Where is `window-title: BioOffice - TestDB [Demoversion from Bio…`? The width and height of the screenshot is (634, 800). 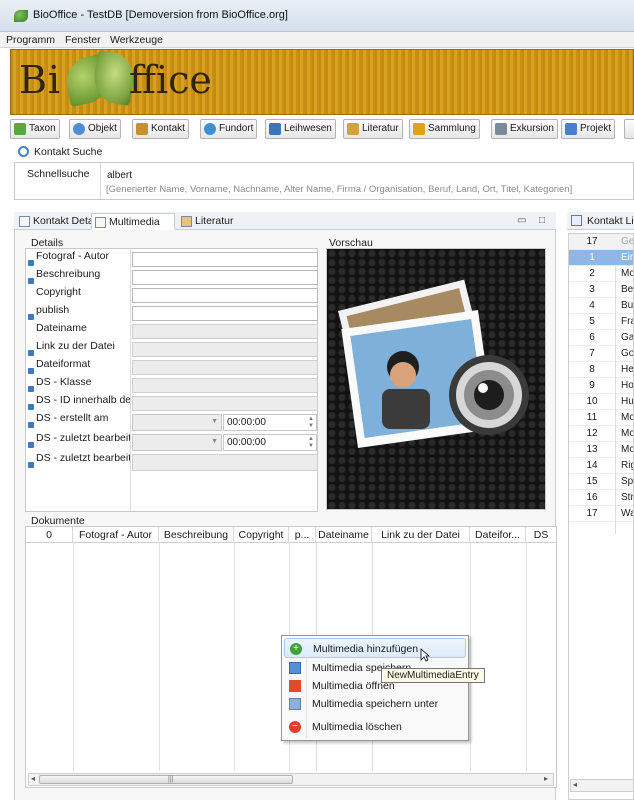
window-title: BioOffice - TestDB [Demoversion from Bio… is located at coordinates (160, 15).